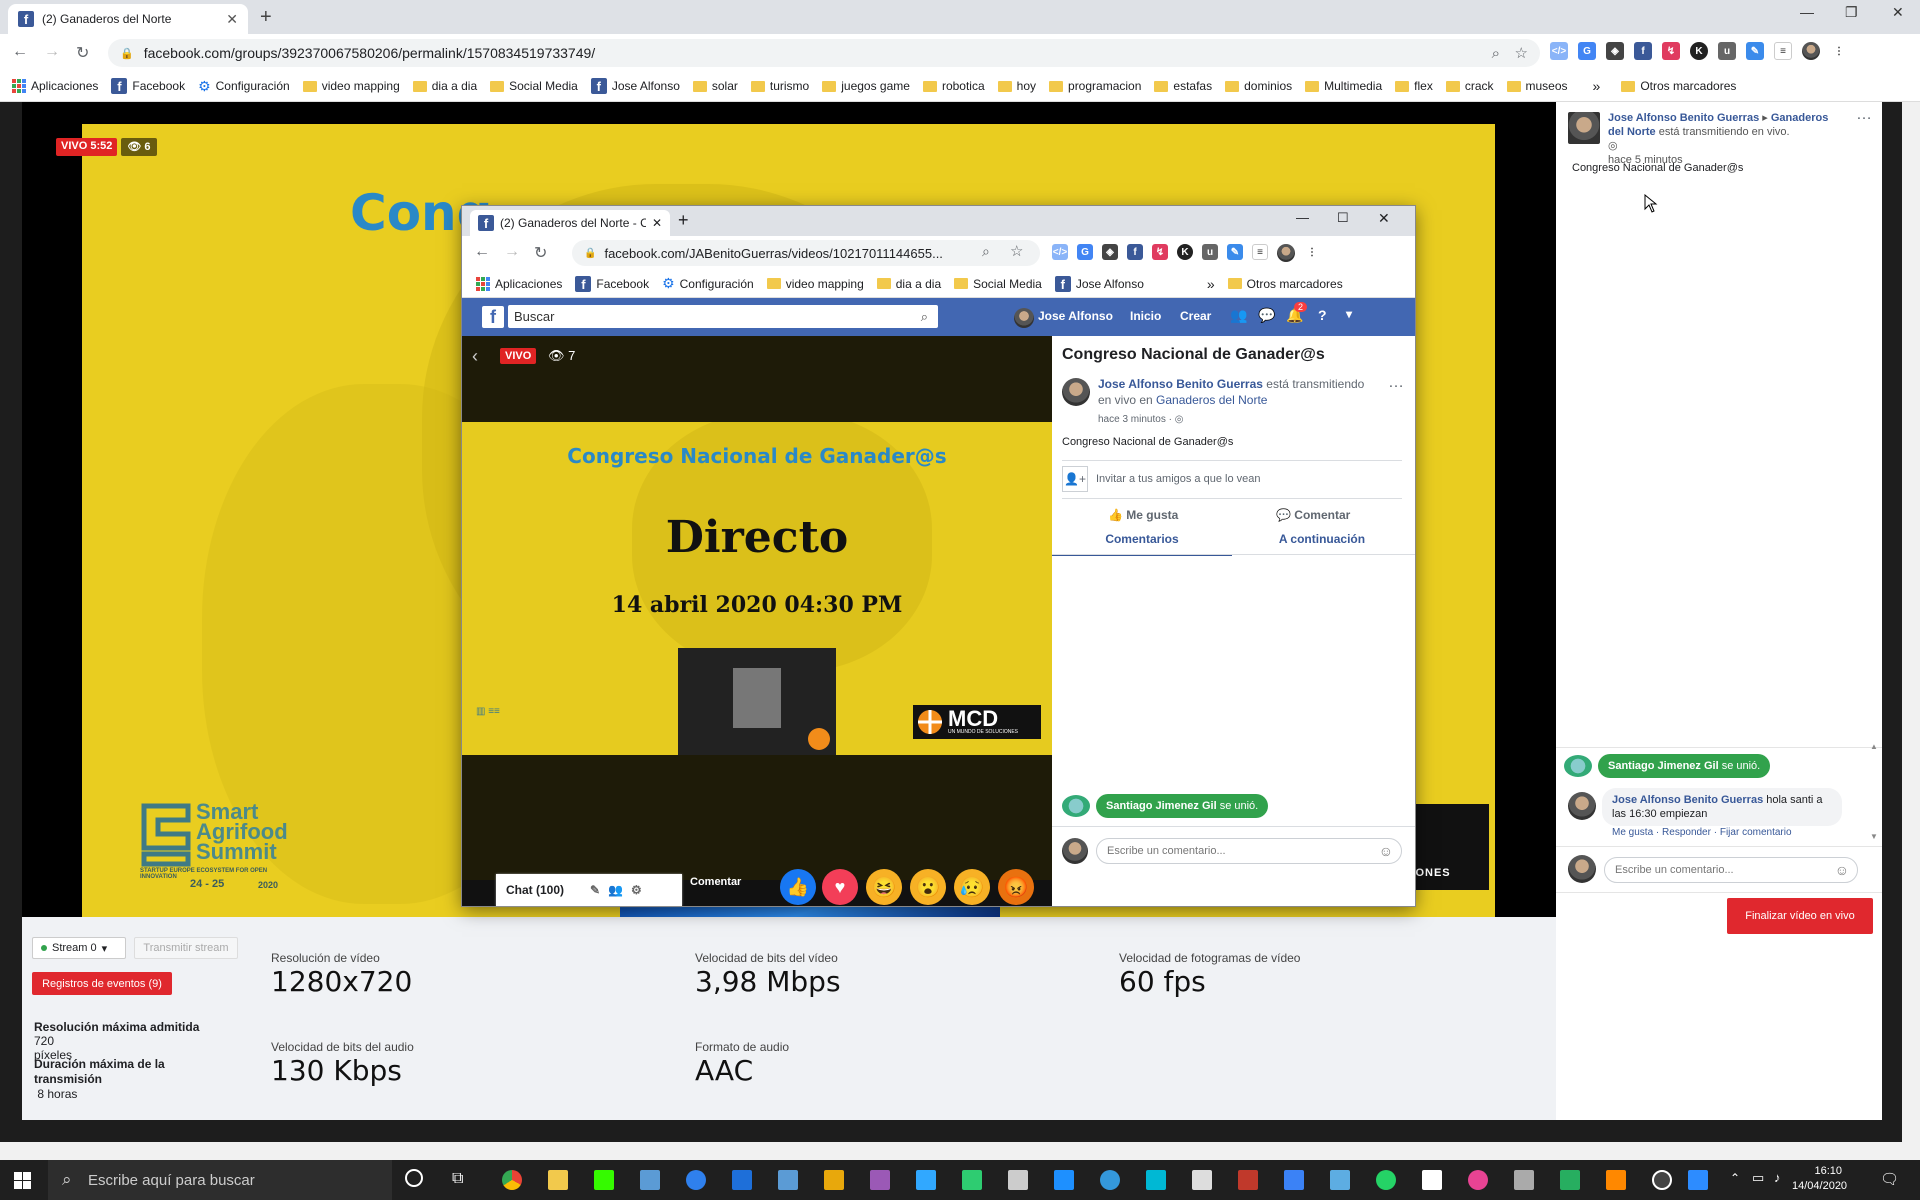  What do you see at coordinates (1180, 384) in the screenshot?
I see `author-link: Jose Alfonso Benito Guerras` at bounding box center [1180, 384].